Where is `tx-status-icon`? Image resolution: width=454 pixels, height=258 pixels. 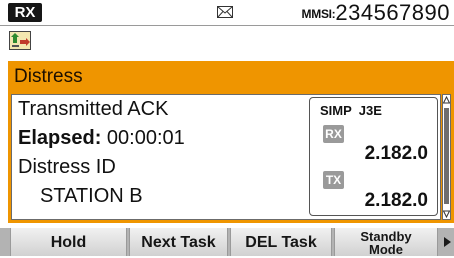 tx-status-icon is located at coordinates (20, 40).